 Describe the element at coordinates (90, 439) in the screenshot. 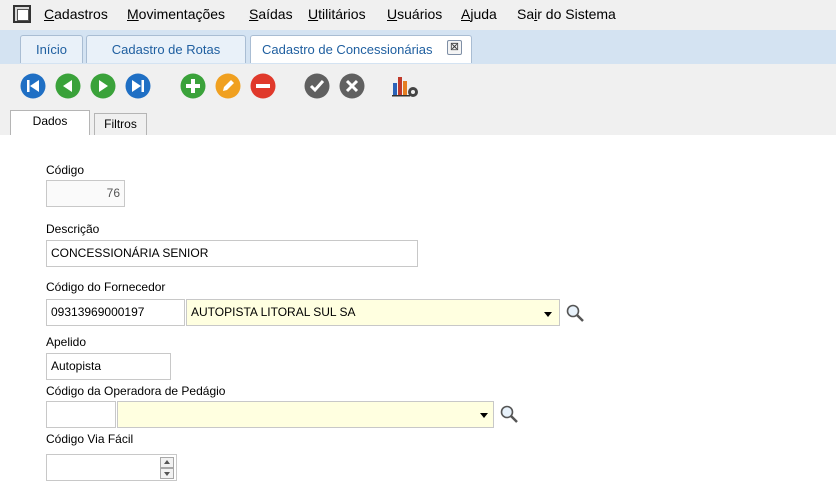

I see `viafacil-label: Código Via Fácil` at that location.